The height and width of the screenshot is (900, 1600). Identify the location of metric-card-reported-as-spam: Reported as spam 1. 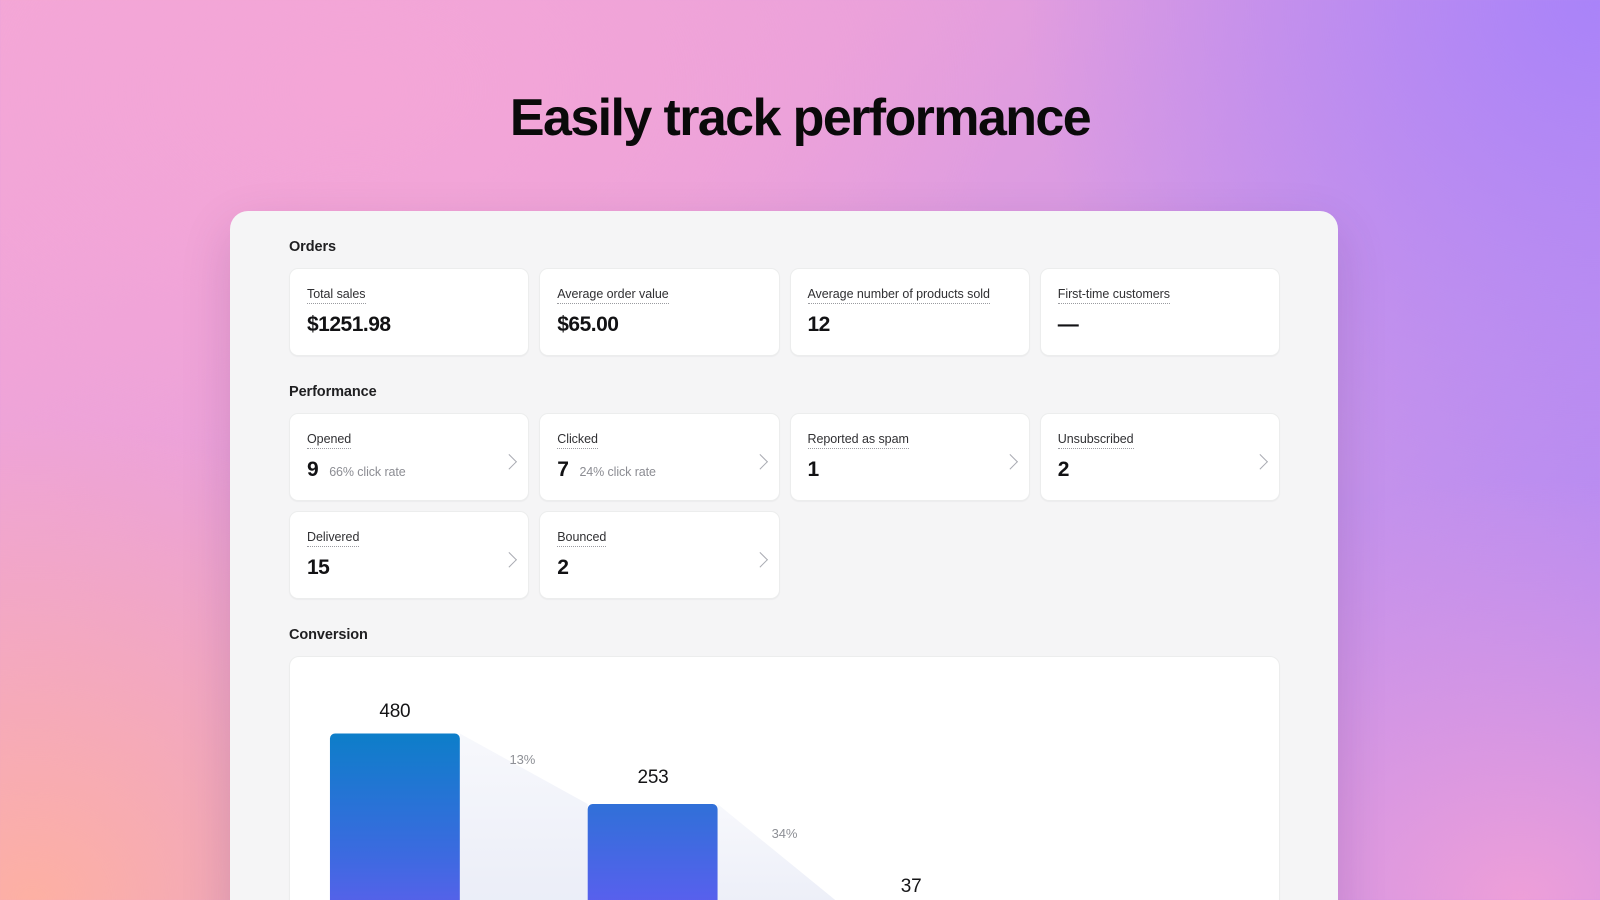
(909, 457).